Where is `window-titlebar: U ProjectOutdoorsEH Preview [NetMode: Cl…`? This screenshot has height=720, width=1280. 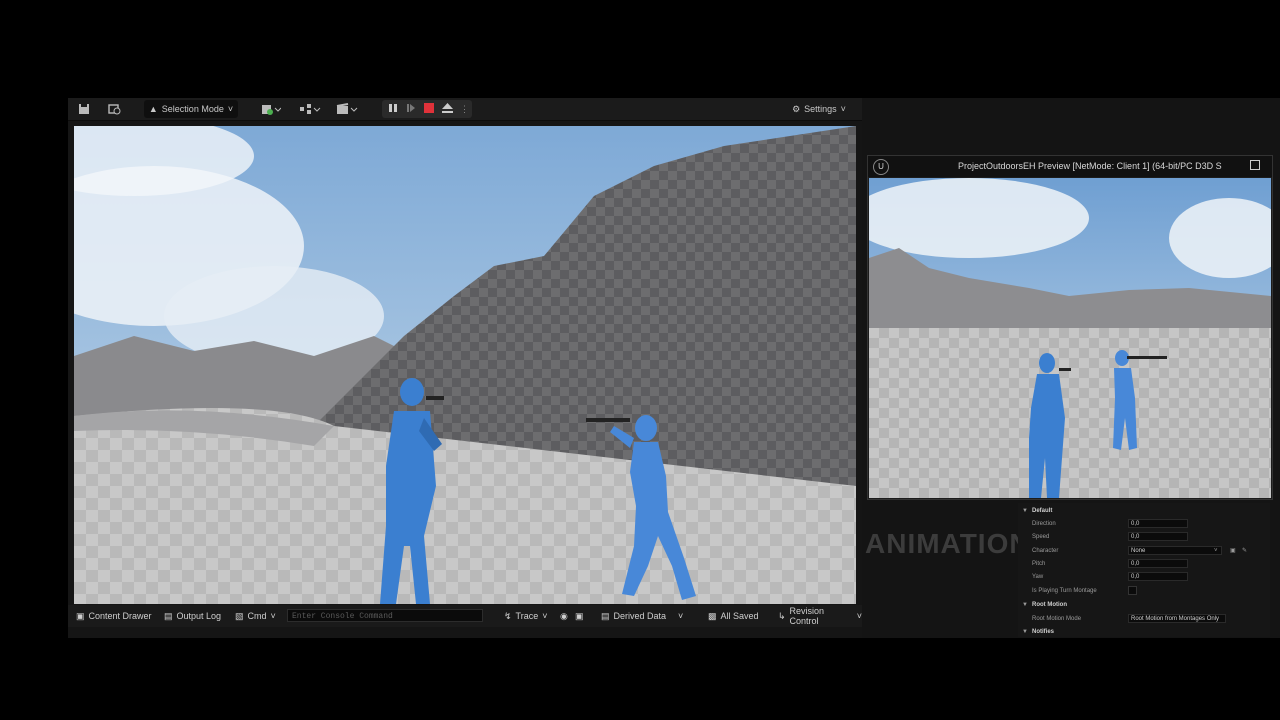 window-titlebar: U ProjectOutdoorsEH Preview [NetMode: Cl… is located at coordinates (1070, 166).